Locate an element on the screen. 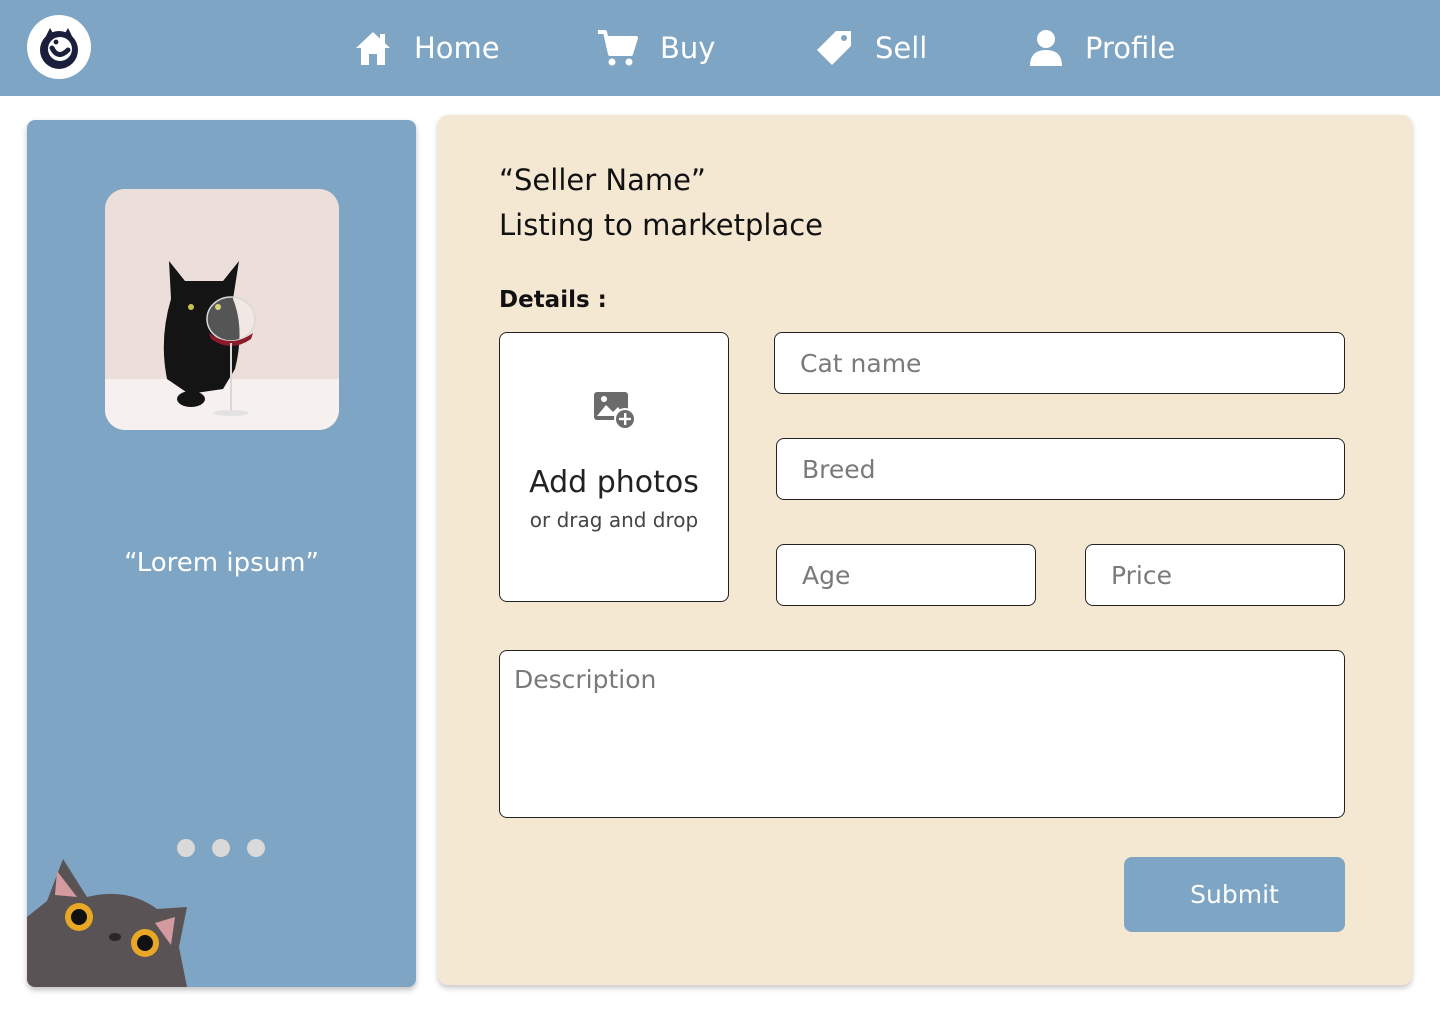 The width and height of the screenshot is (1440, 1024). nav-item-label: Buy is located at coordinates (688, 48).